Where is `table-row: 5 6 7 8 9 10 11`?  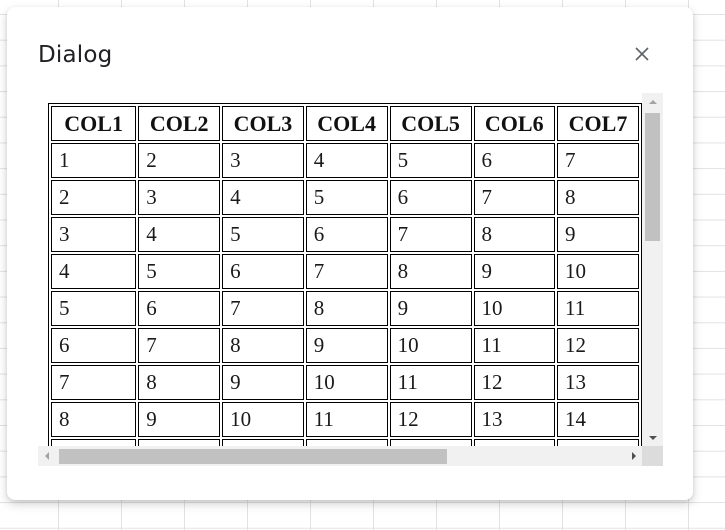
table-row: 5 6 7 8 9 10 11 is located at coordinates (345, 308).